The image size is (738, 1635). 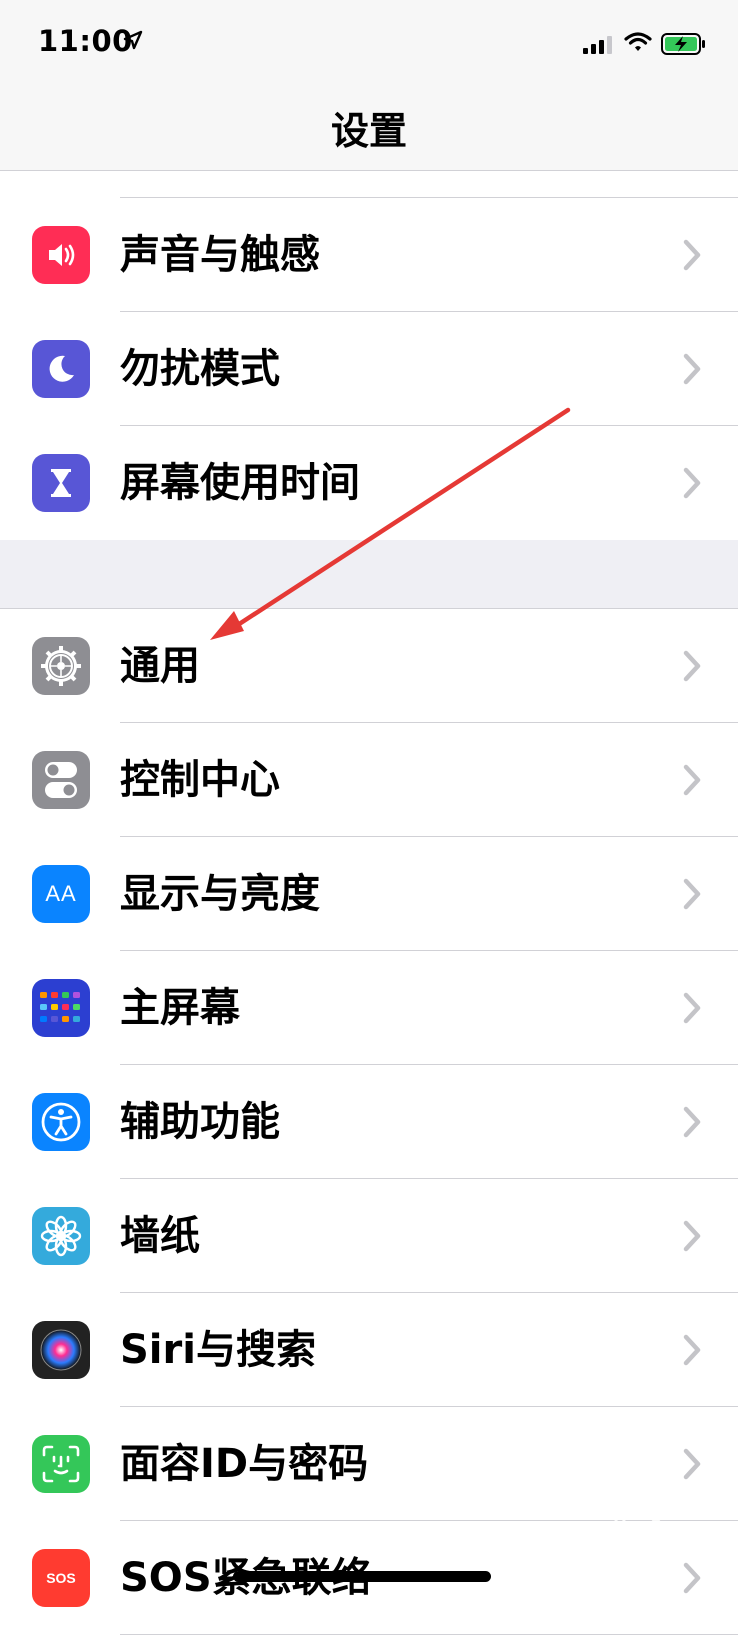 What do you see at coordinates (369, 1236) in the screenshot?
I see `settings-row-wallpaper: 墙纸` at bounding box center [369, 1236].